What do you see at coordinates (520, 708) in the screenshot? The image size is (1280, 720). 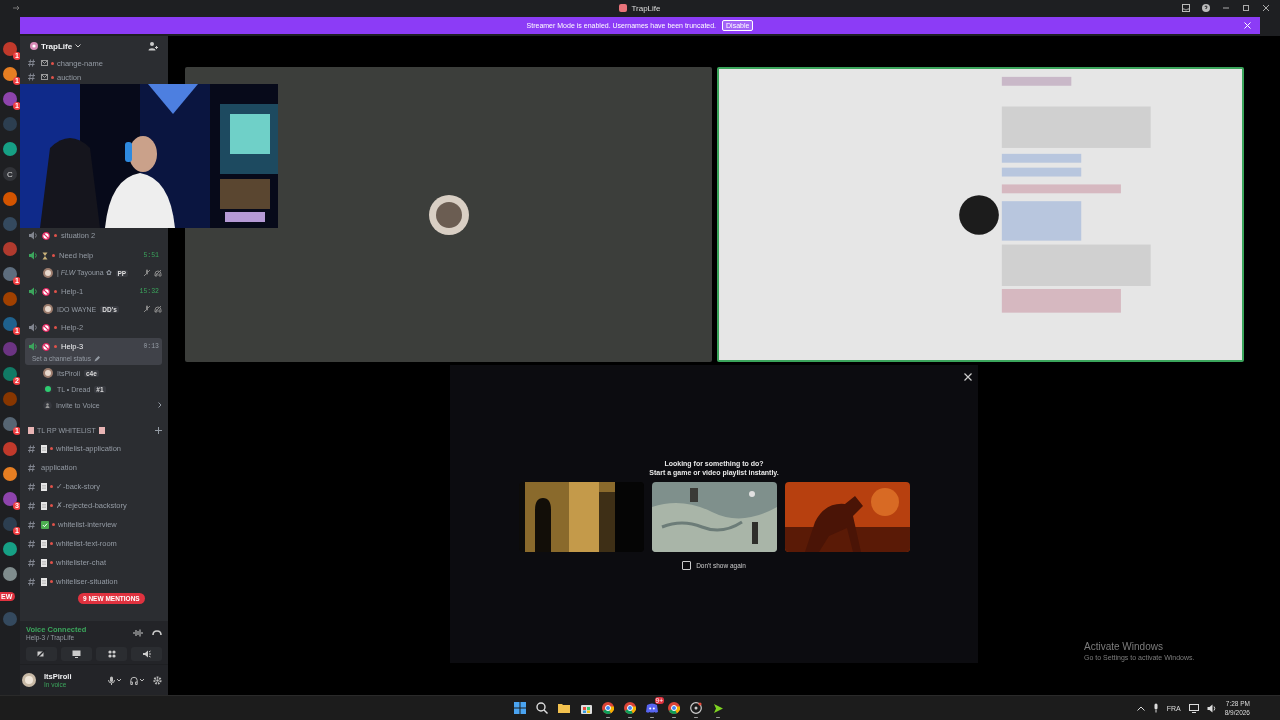 I see `windows-logo-icon` at bounding box center [520, 708].